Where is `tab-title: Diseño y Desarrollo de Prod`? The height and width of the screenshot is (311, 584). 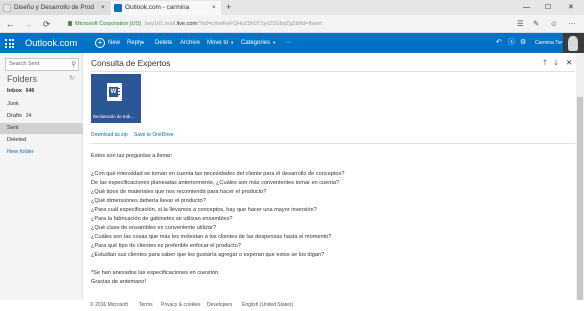 tab-title: Diseño y Desarrollo de Prod is located at coordinates (54, 7).